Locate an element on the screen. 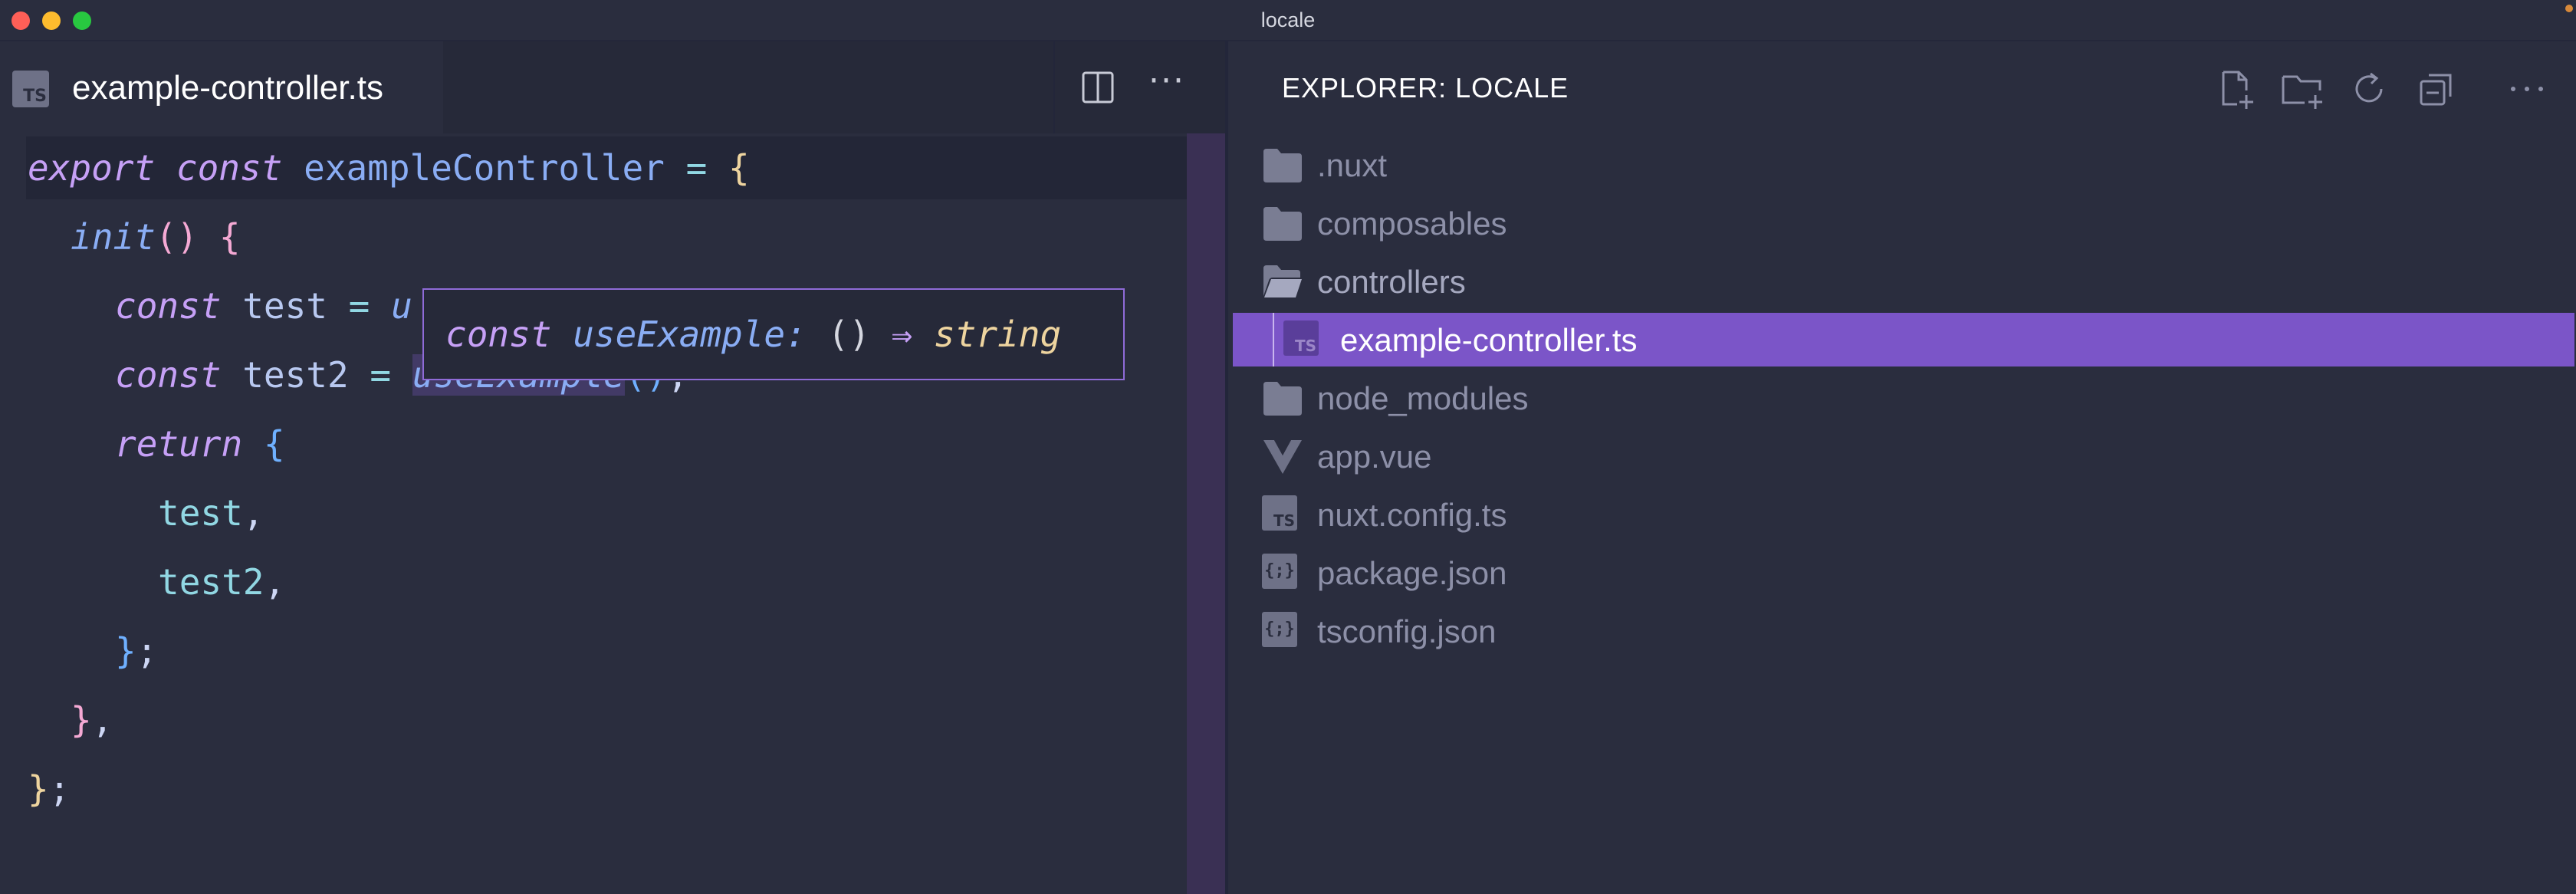  tree-item-tsconfig-json: {;} tsconfig.json is located at coordinates (1902, 631).